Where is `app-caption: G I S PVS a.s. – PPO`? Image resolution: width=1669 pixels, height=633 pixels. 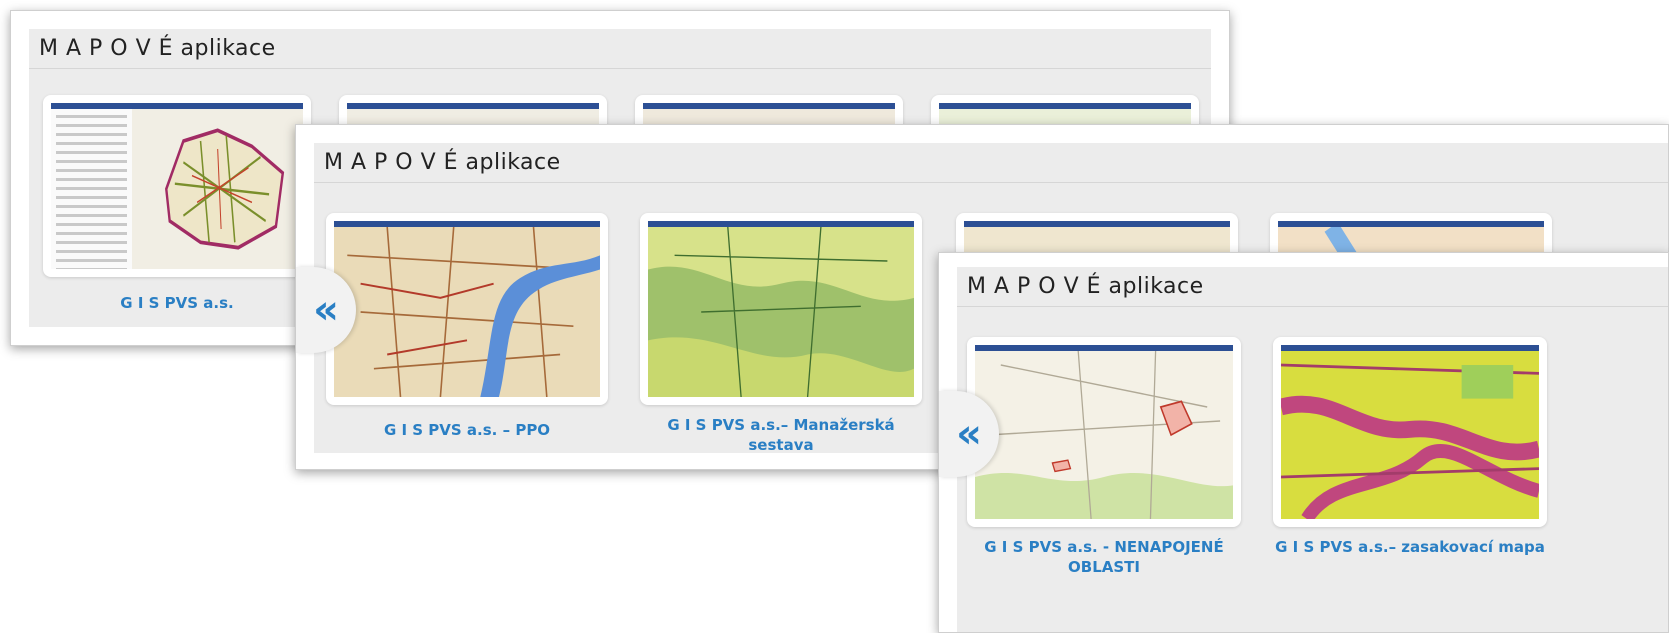
app-caption: G I S PVS a.s. – PPO is located at coordinates (467, 430).